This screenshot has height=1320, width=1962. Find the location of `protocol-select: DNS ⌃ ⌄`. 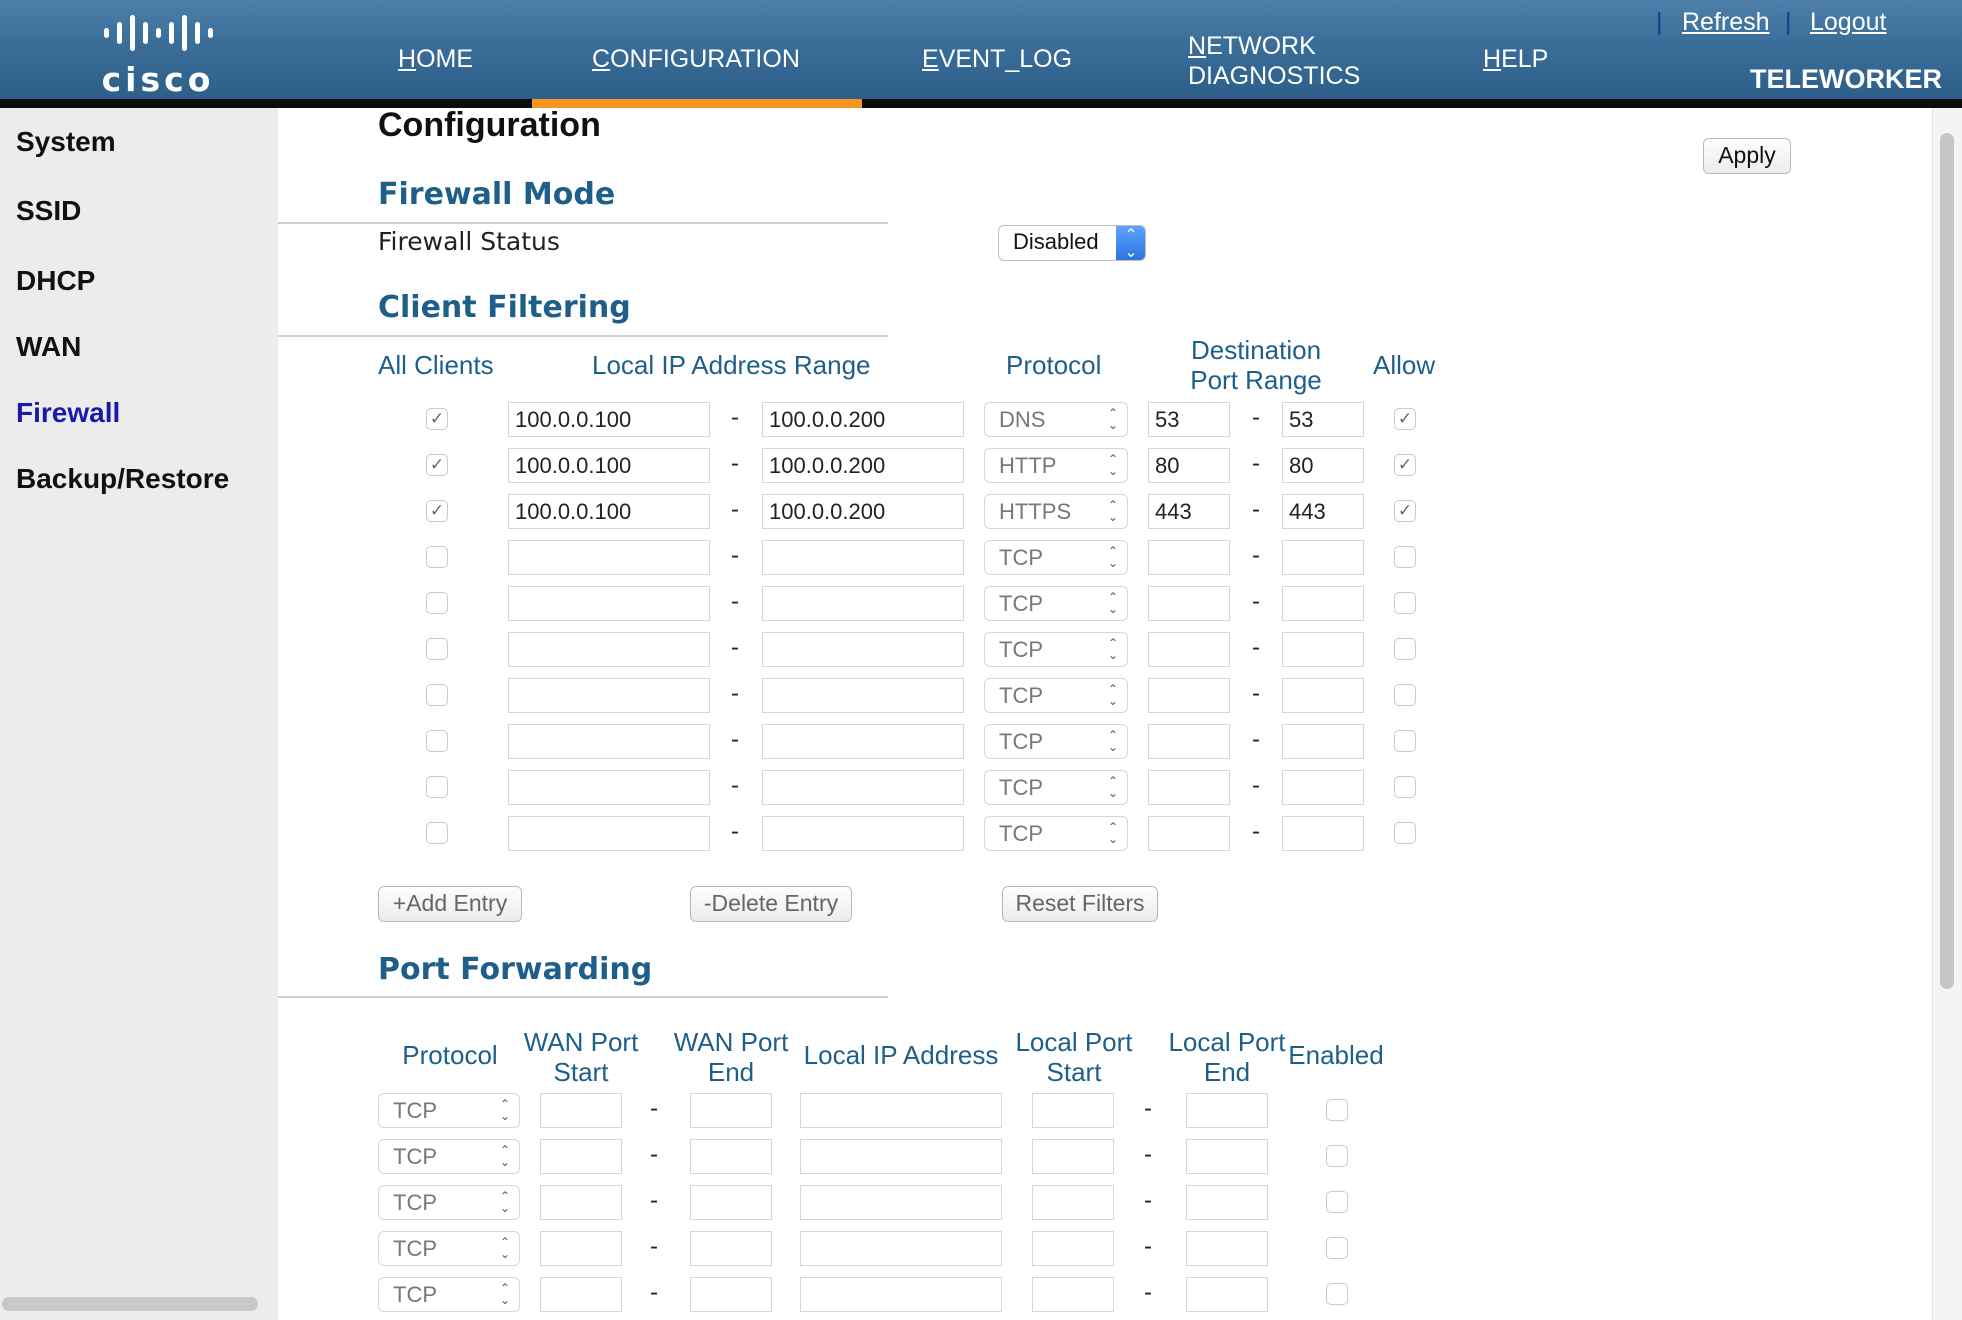

protocol-select: DNS ⌃ ⌄ is located at coordinates (1056, 419).